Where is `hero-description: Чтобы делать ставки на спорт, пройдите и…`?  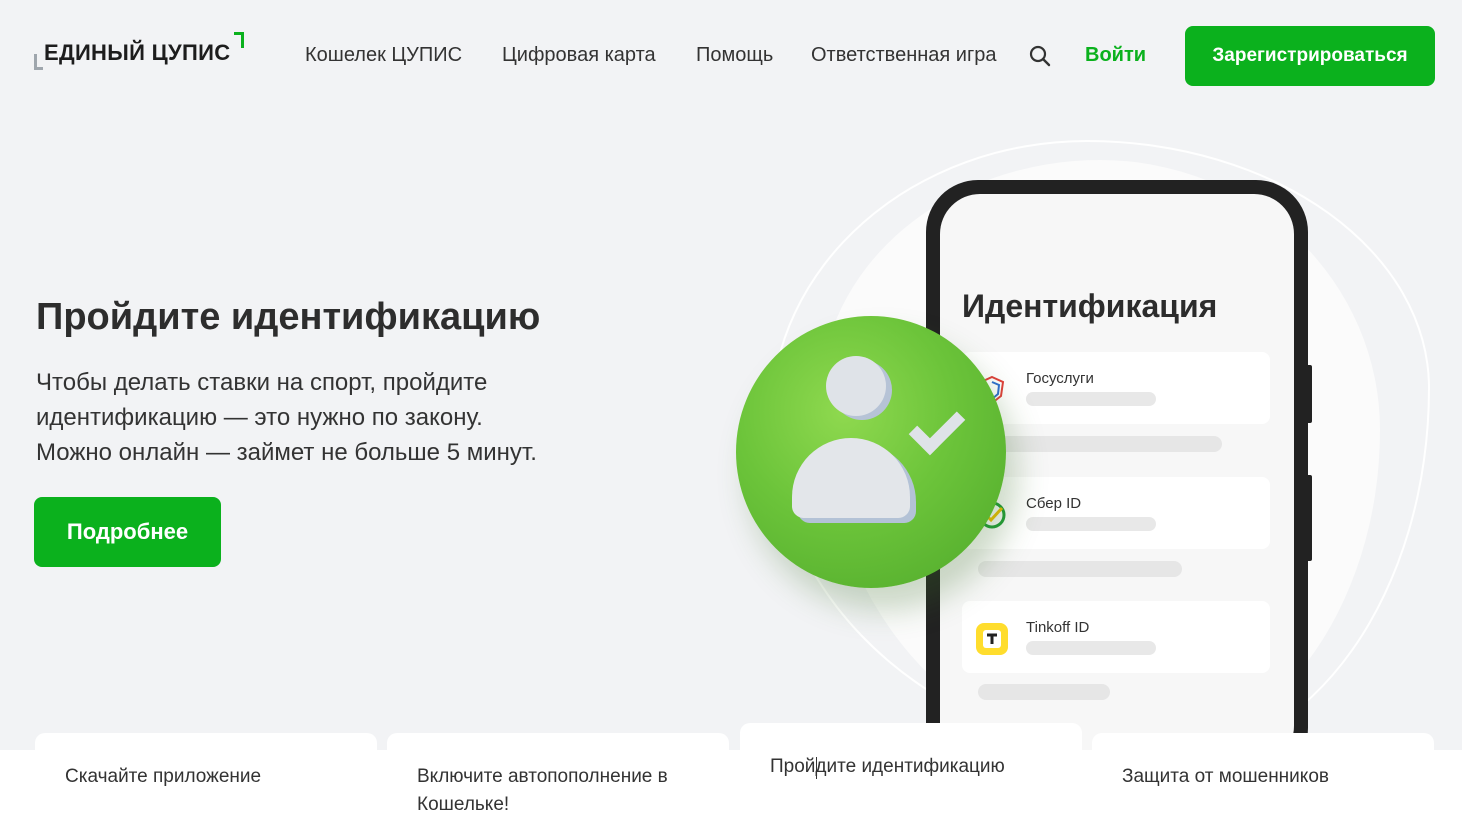 hero-description: Чтобы делать ставки на спорт, пройдите и… is located at coordinates (336, 417).